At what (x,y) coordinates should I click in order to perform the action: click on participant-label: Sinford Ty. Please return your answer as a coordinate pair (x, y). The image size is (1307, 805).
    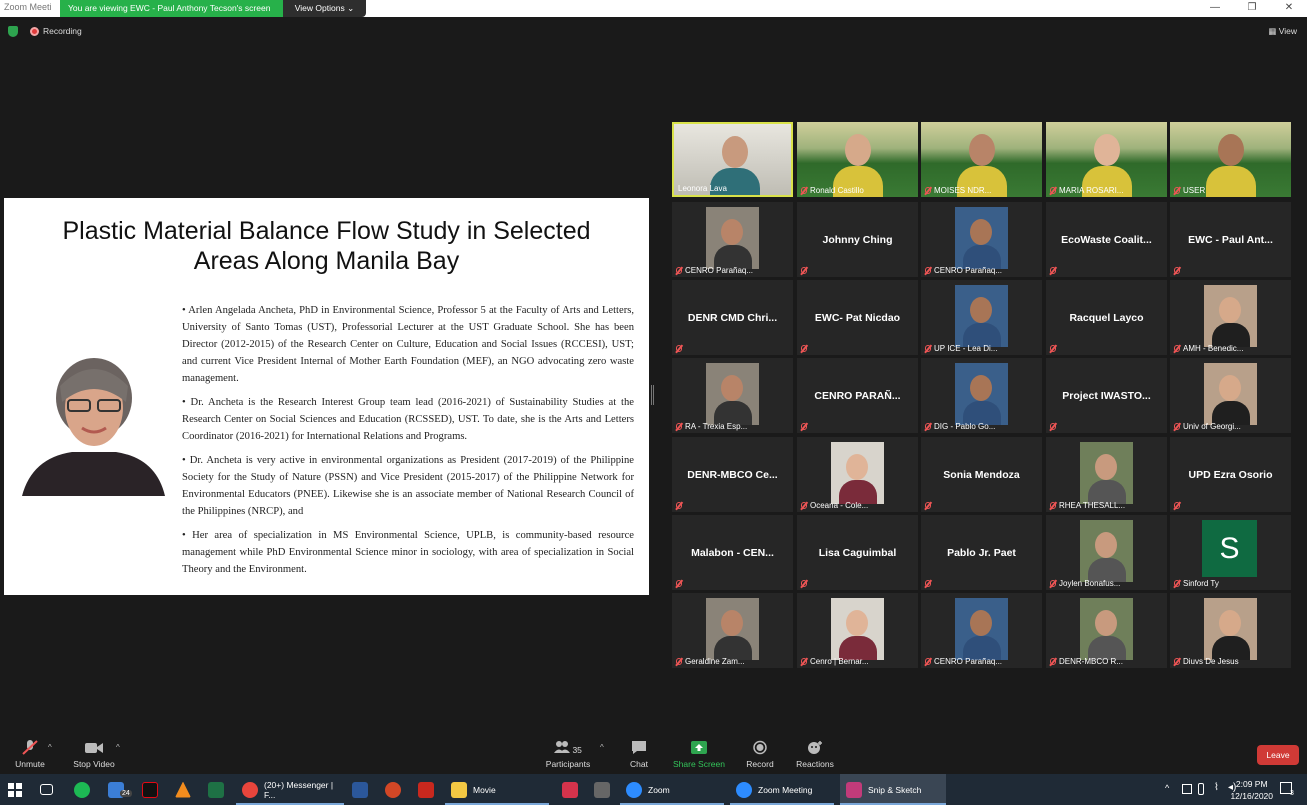
    Looking at the image, I should click on (1201, 583).